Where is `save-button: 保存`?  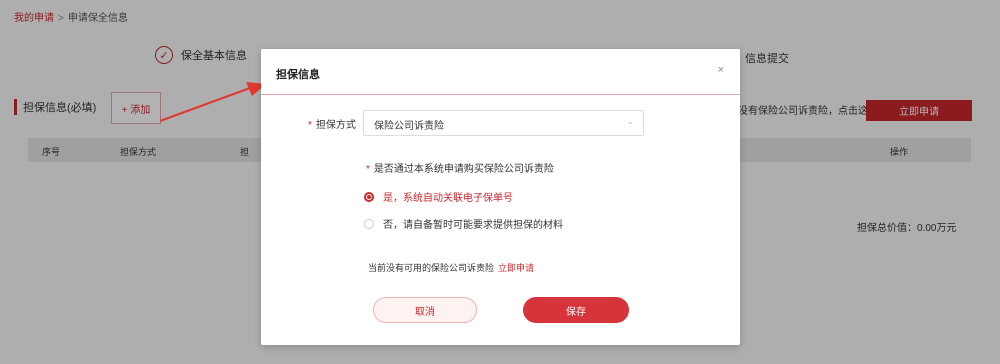
save-button: 保存 is located at coordinates (576, 310).